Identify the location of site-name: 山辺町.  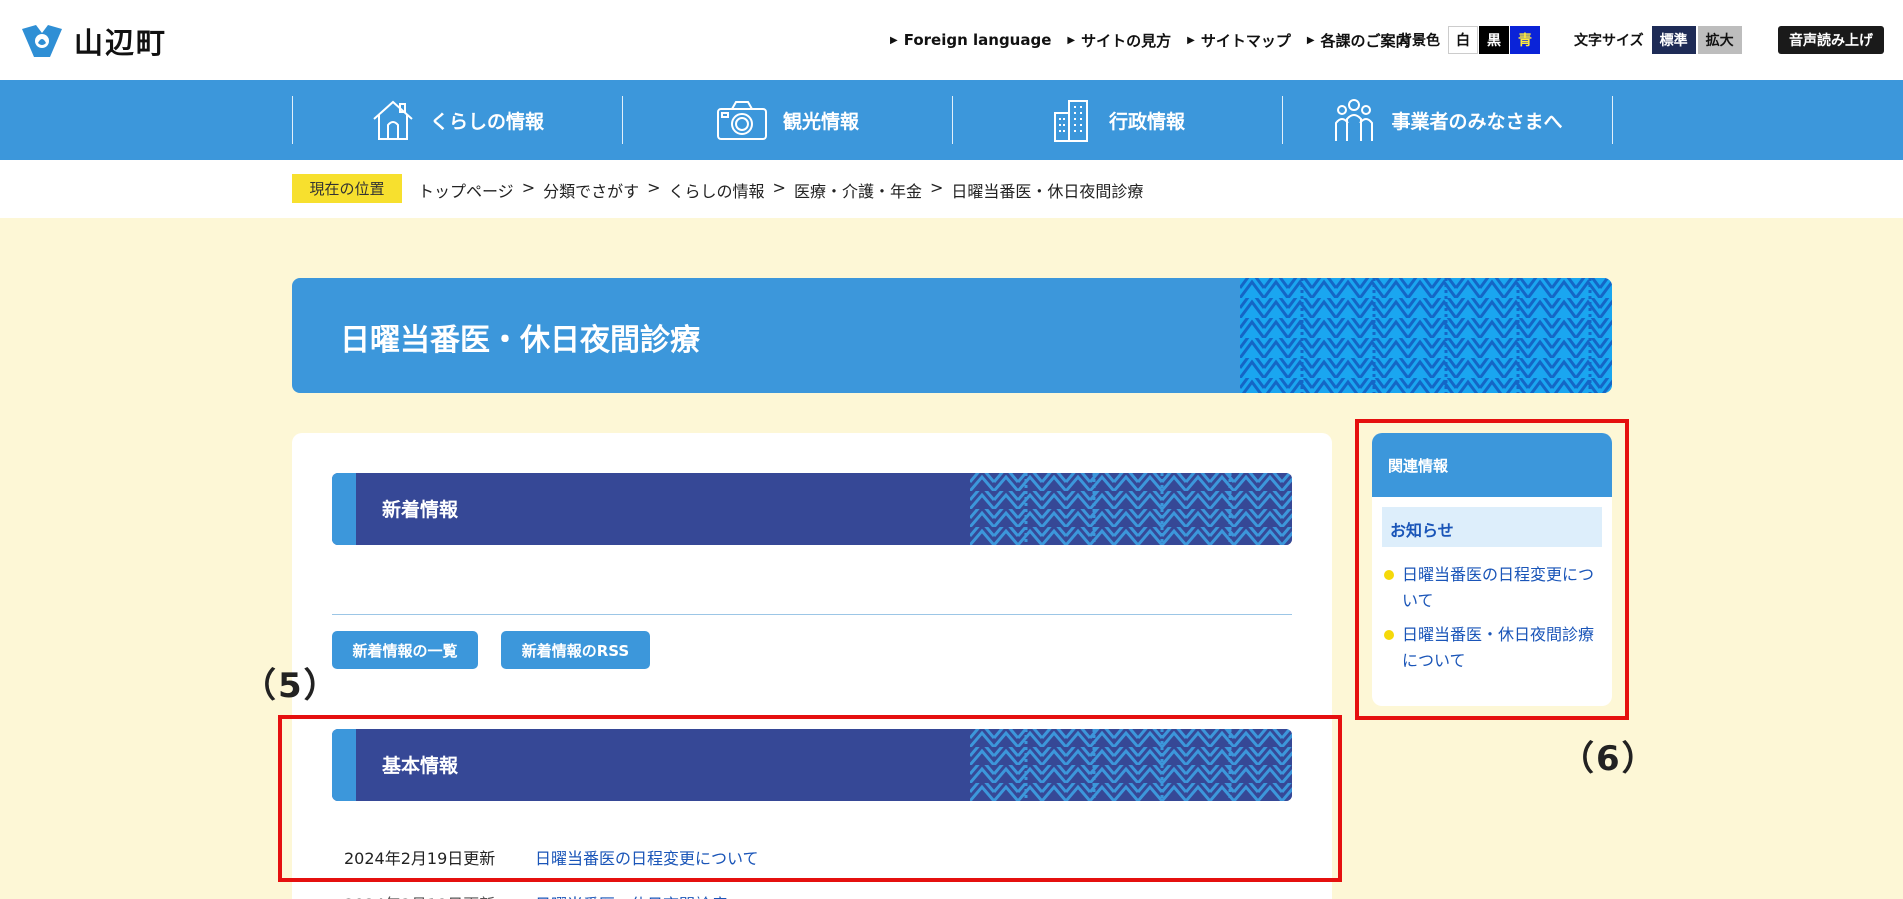
(121, 43).